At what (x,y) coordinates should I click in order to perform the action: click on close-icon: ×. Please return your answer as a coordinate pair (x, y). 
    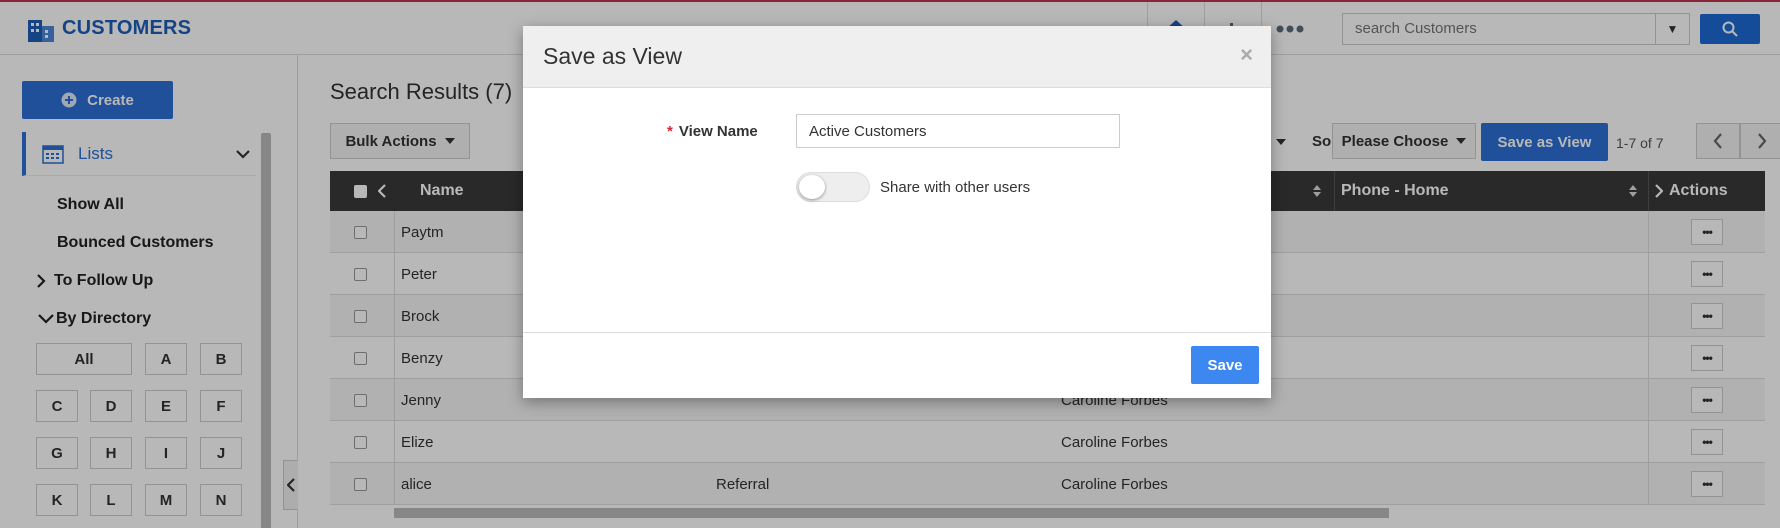
    Looking at the image, I should click on (1246, 55).